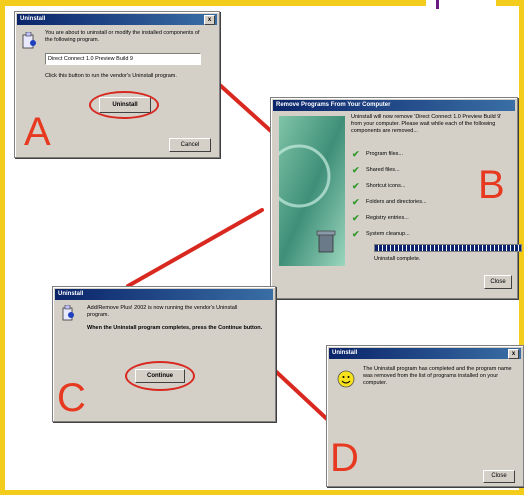 This screenshot has width=524, height=495. What do you see at coordinates (345, 353) in the screenshot?
I see `dialog-d-title: Uninstall` at bounding box center [345, 353].